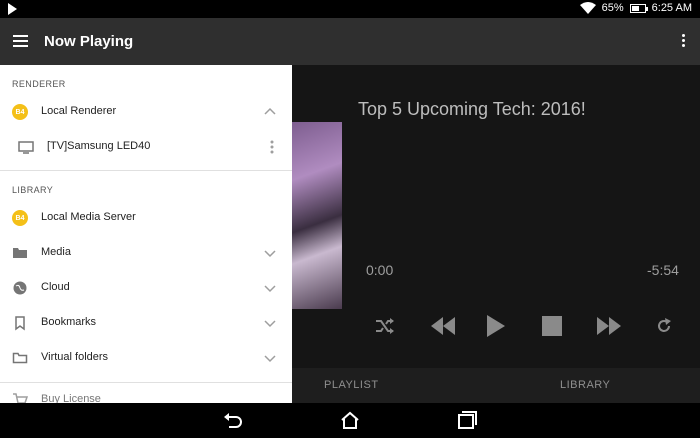 This screenshot has height=438, width=700. I want to click on system-nav-bar, so click(350, 420).